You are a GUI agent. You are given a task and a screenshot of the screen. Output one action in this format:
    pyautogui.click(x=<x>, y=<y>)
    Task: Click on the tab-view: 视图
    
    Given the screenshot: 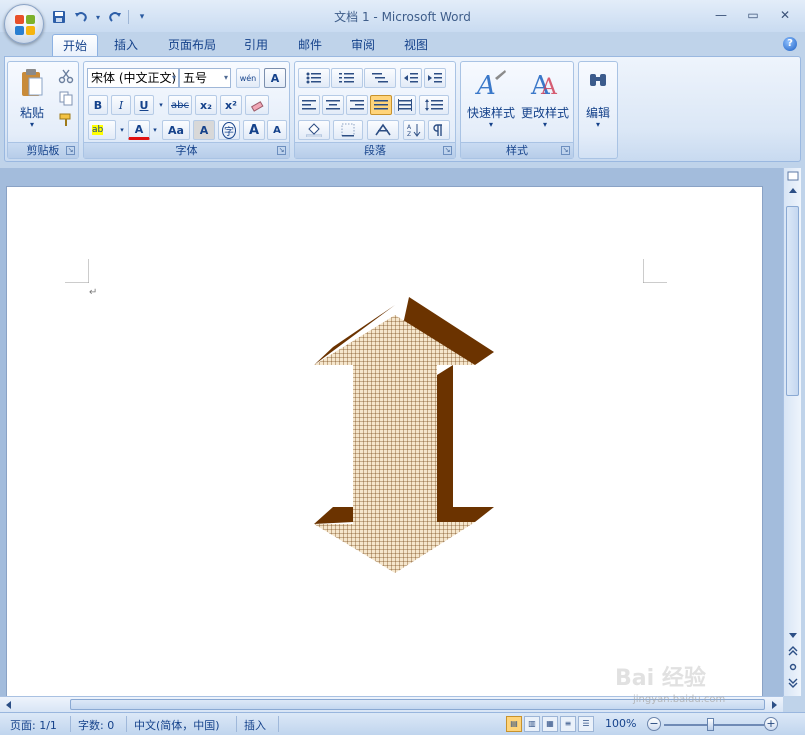 What is the action you would take?
    pyautogui.click(x=416, y=45)
    